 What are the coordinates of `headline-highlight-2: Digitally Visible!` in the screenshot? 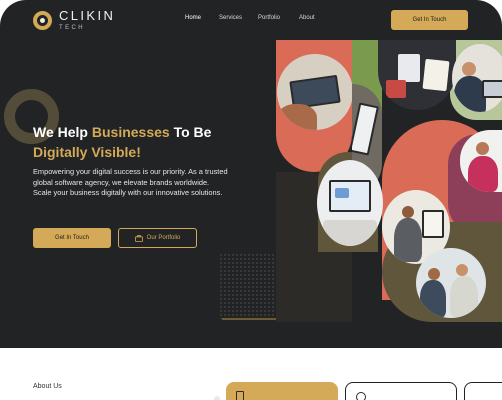 It's located at (87, 152).